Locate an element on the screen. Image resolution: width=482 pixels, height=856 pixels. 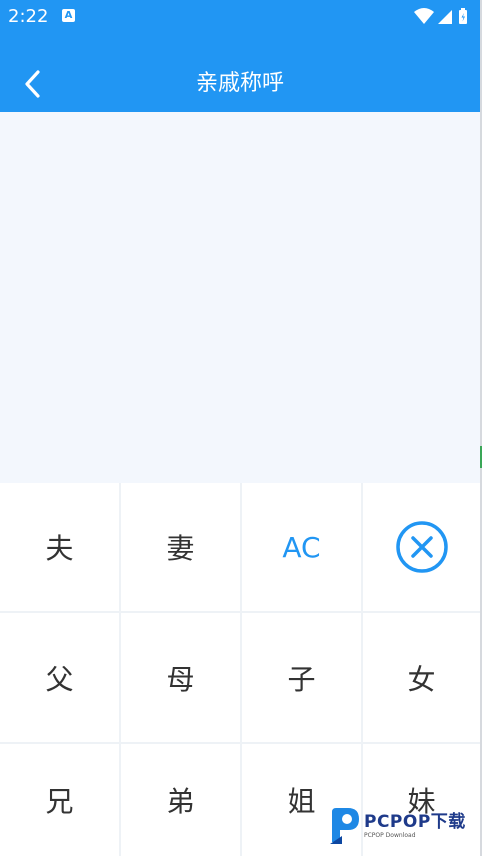
key-delete is located at coordinates (421, 547).